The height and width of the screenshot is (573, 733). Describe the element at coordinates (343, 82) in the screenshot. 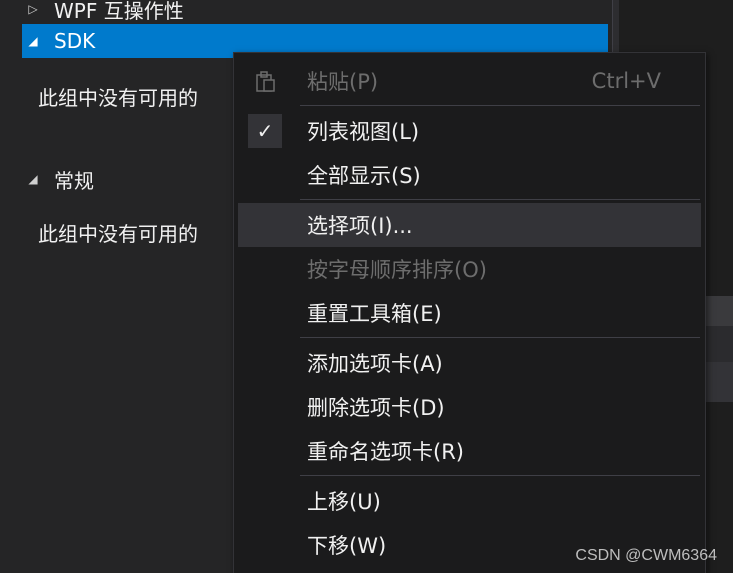

I see `menu-item-label: 粘贴(P)` at that location.